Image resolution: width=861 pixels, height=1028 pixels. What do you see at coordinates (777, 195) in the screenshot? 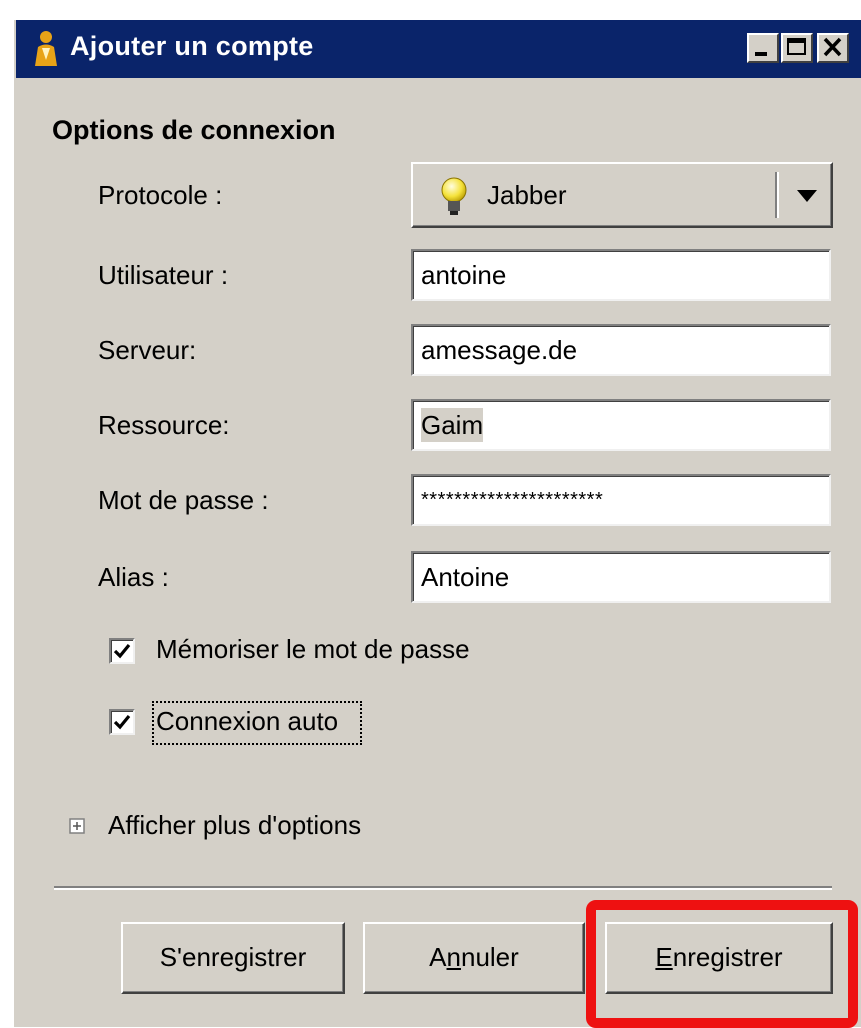
I see `combo-separator` at bounding box center [777, 195].